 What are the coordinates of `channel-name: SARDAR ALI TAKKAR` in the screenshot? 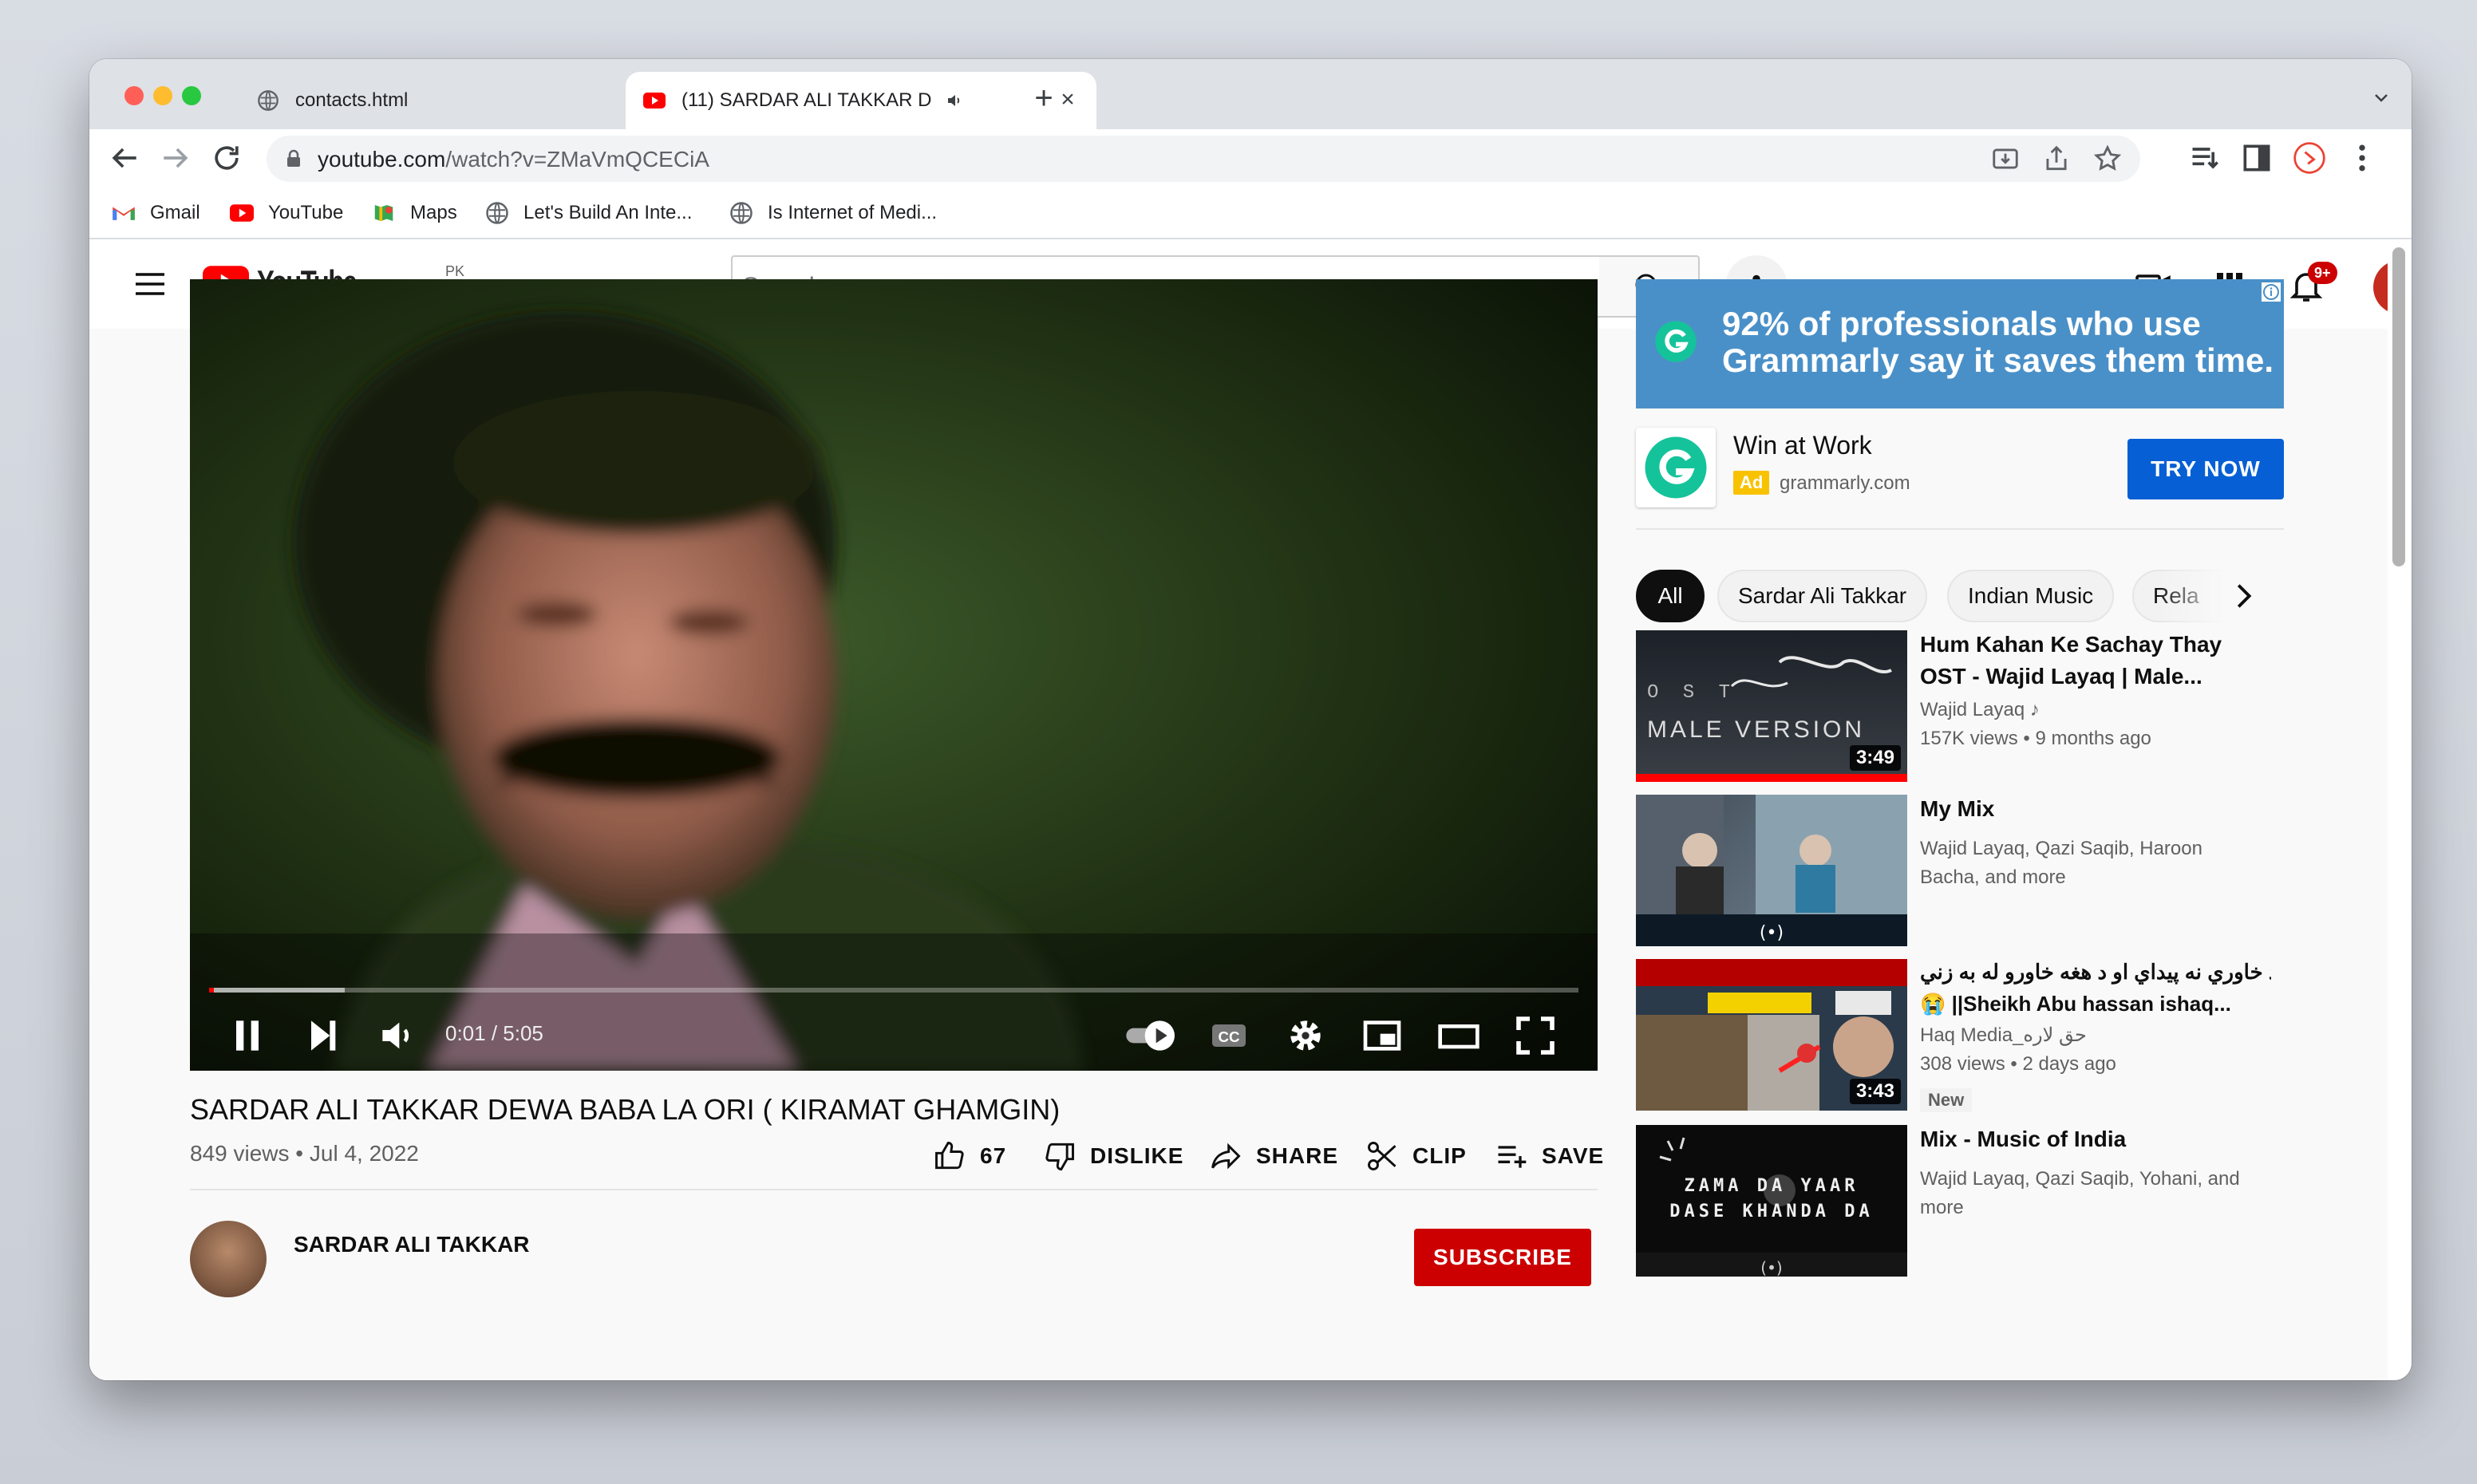 It's located at (412, 1244).